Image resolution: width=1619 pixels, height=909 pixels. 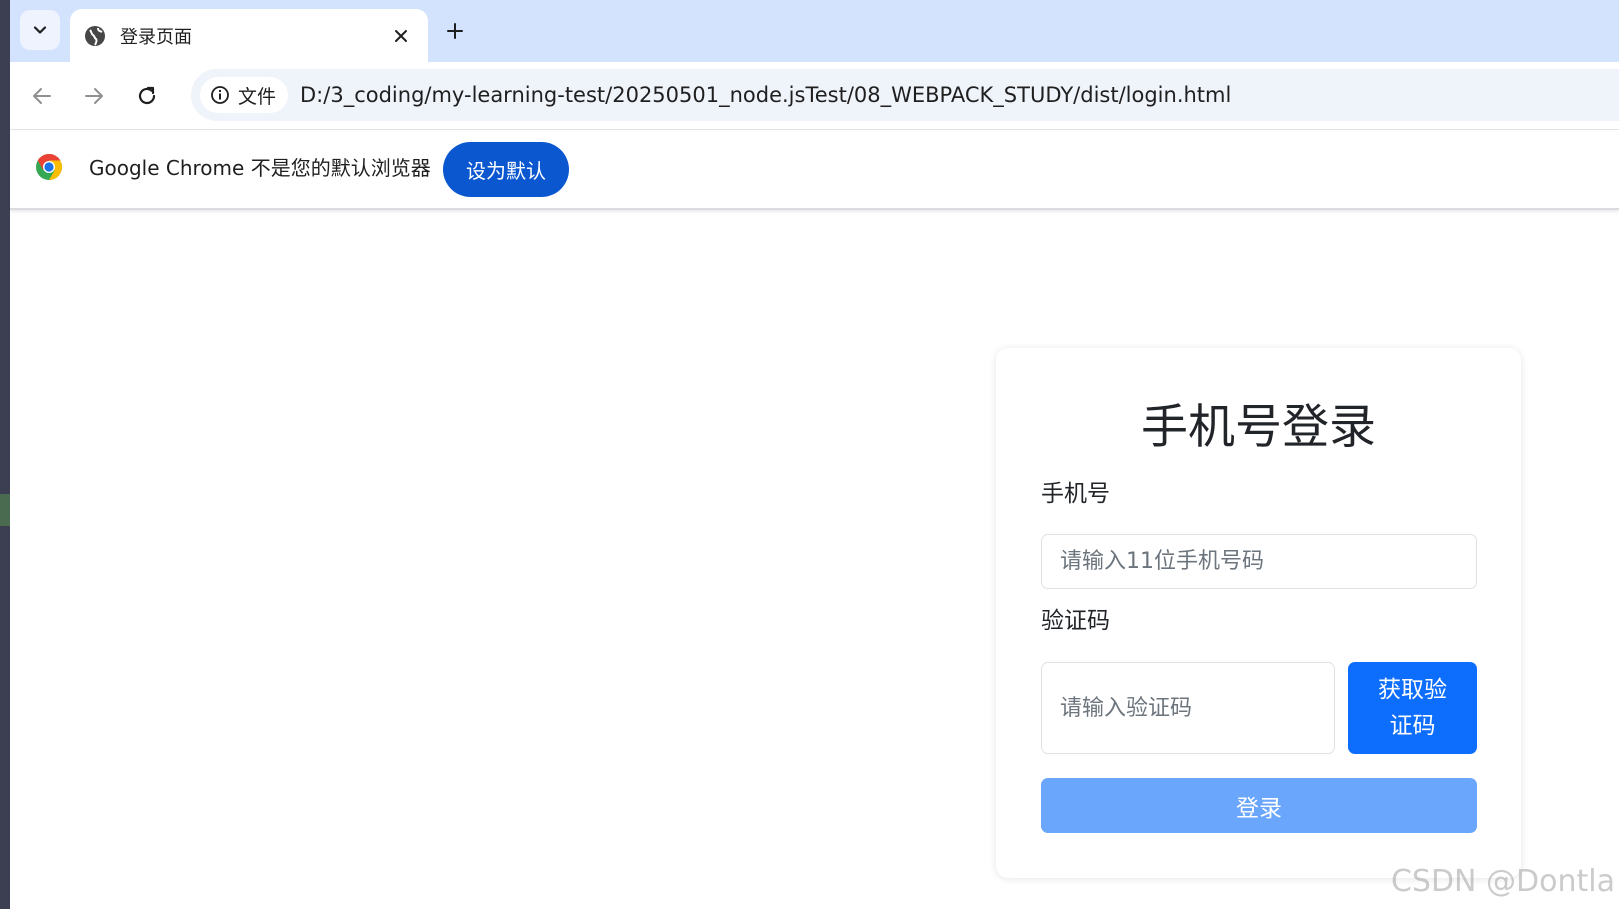 What do you see at coordinates (260, 168) in the screenshot?
I see `infobar-message: Google Chrome 不是您的默认浏览器` at bounding box center [260, 168].